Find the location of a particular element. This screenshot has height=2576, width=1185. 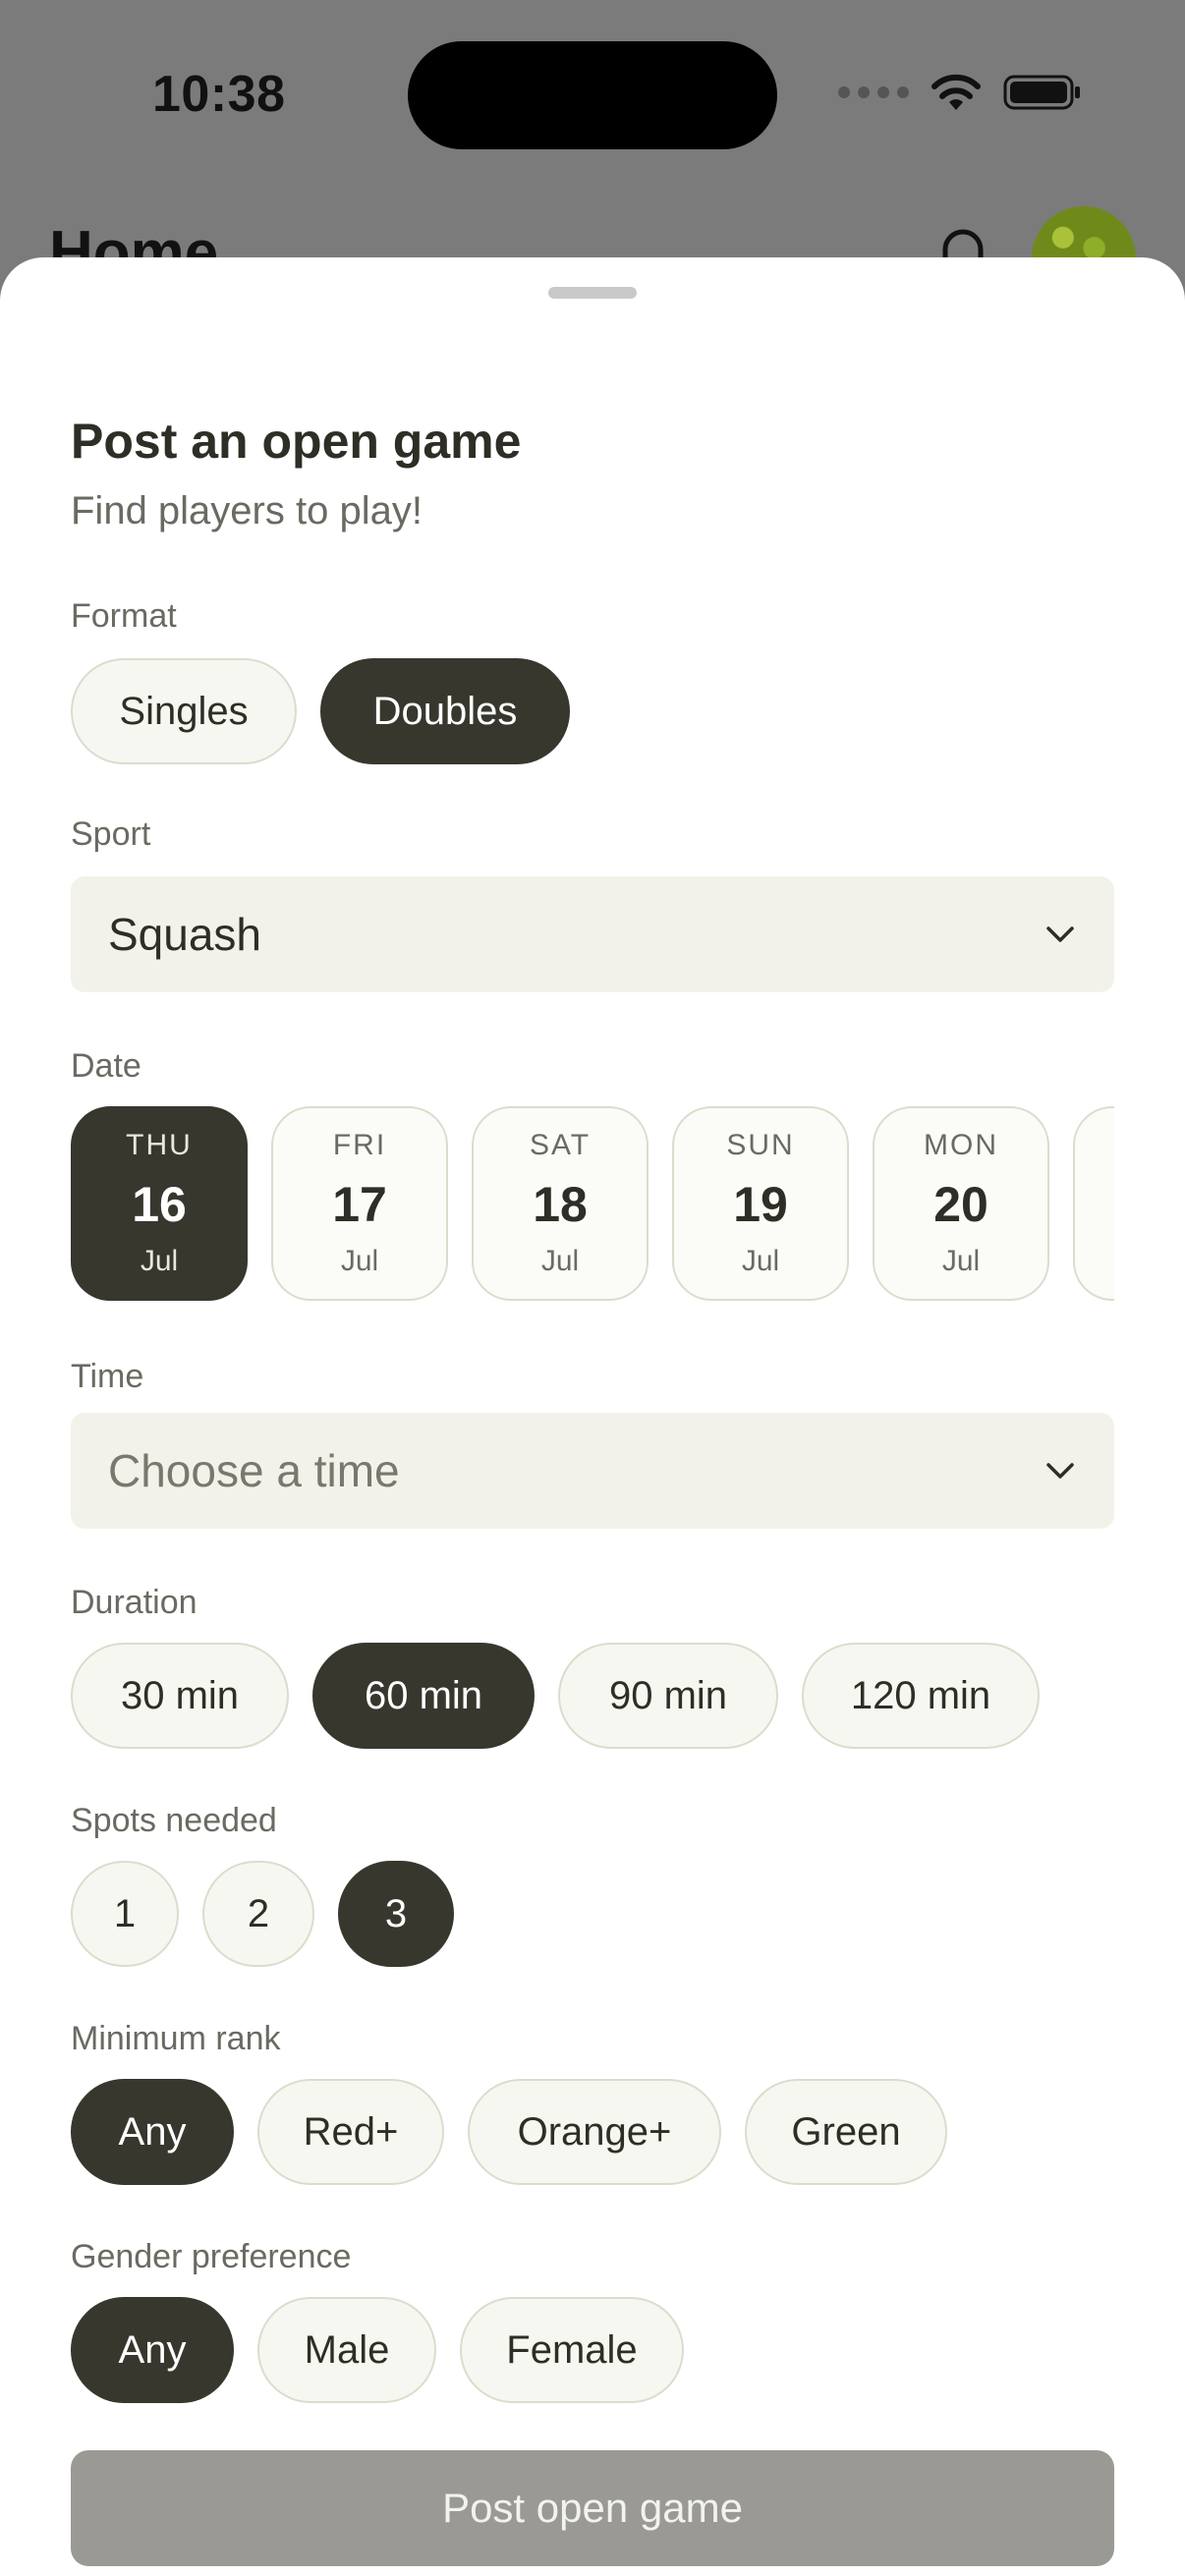

time-select: Choose a time is located at coordinates (592, 1471).